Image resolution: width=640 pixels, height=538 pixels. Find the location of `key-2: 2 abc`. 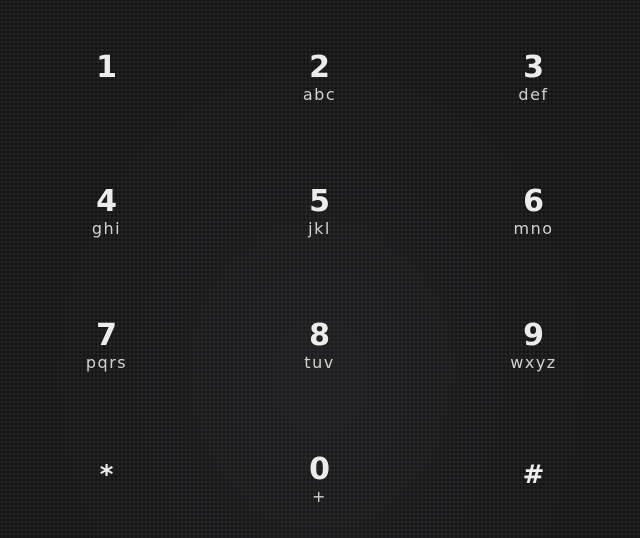

key-2: 2 abc is located at coordinates (319, 67).